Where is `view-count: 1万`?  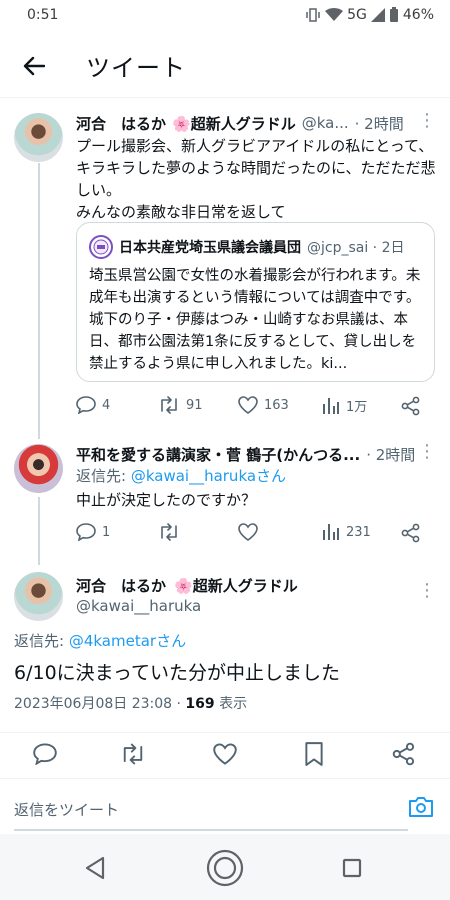 view-count: 1万 is located at coordinates (357, 407).